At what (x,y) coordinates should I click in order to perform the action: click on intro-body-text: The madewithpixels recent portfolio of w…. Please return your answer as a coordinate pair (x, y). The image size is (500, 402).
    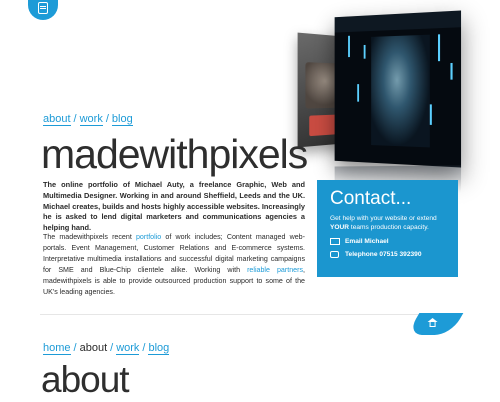
    Looking at the image, I should click on (174, 264).